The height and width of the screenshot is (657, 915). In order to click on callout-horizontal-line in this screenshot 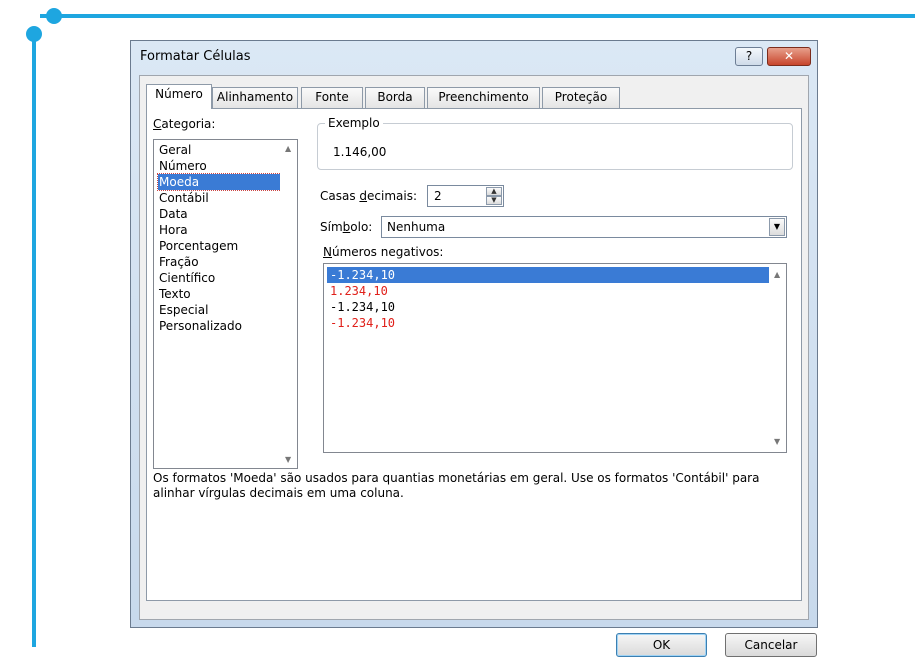, I will do `click(477, 16)`.